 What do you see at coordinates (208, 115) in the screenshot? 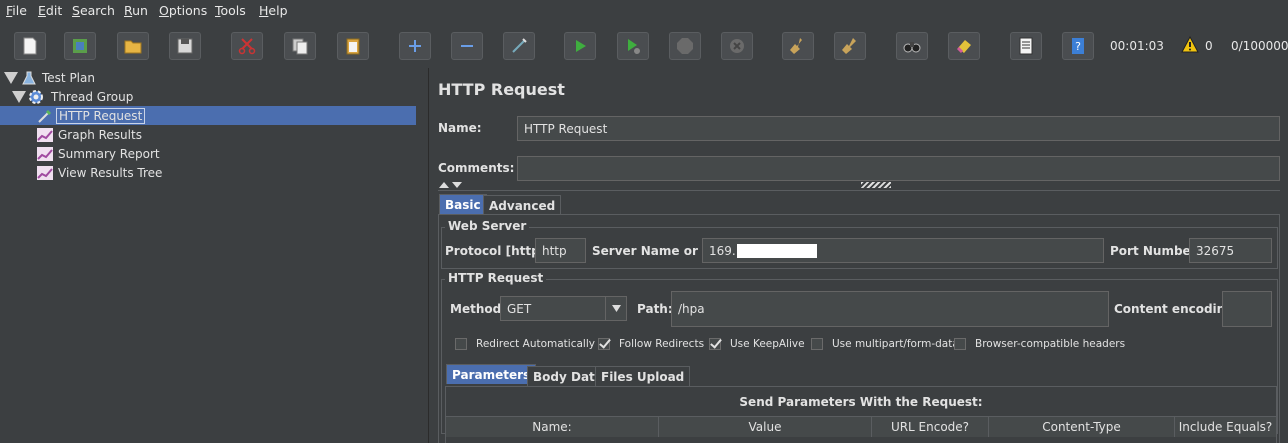
I see `tree-item-http-request: HTTP Request` at bounding box center [208, 115].